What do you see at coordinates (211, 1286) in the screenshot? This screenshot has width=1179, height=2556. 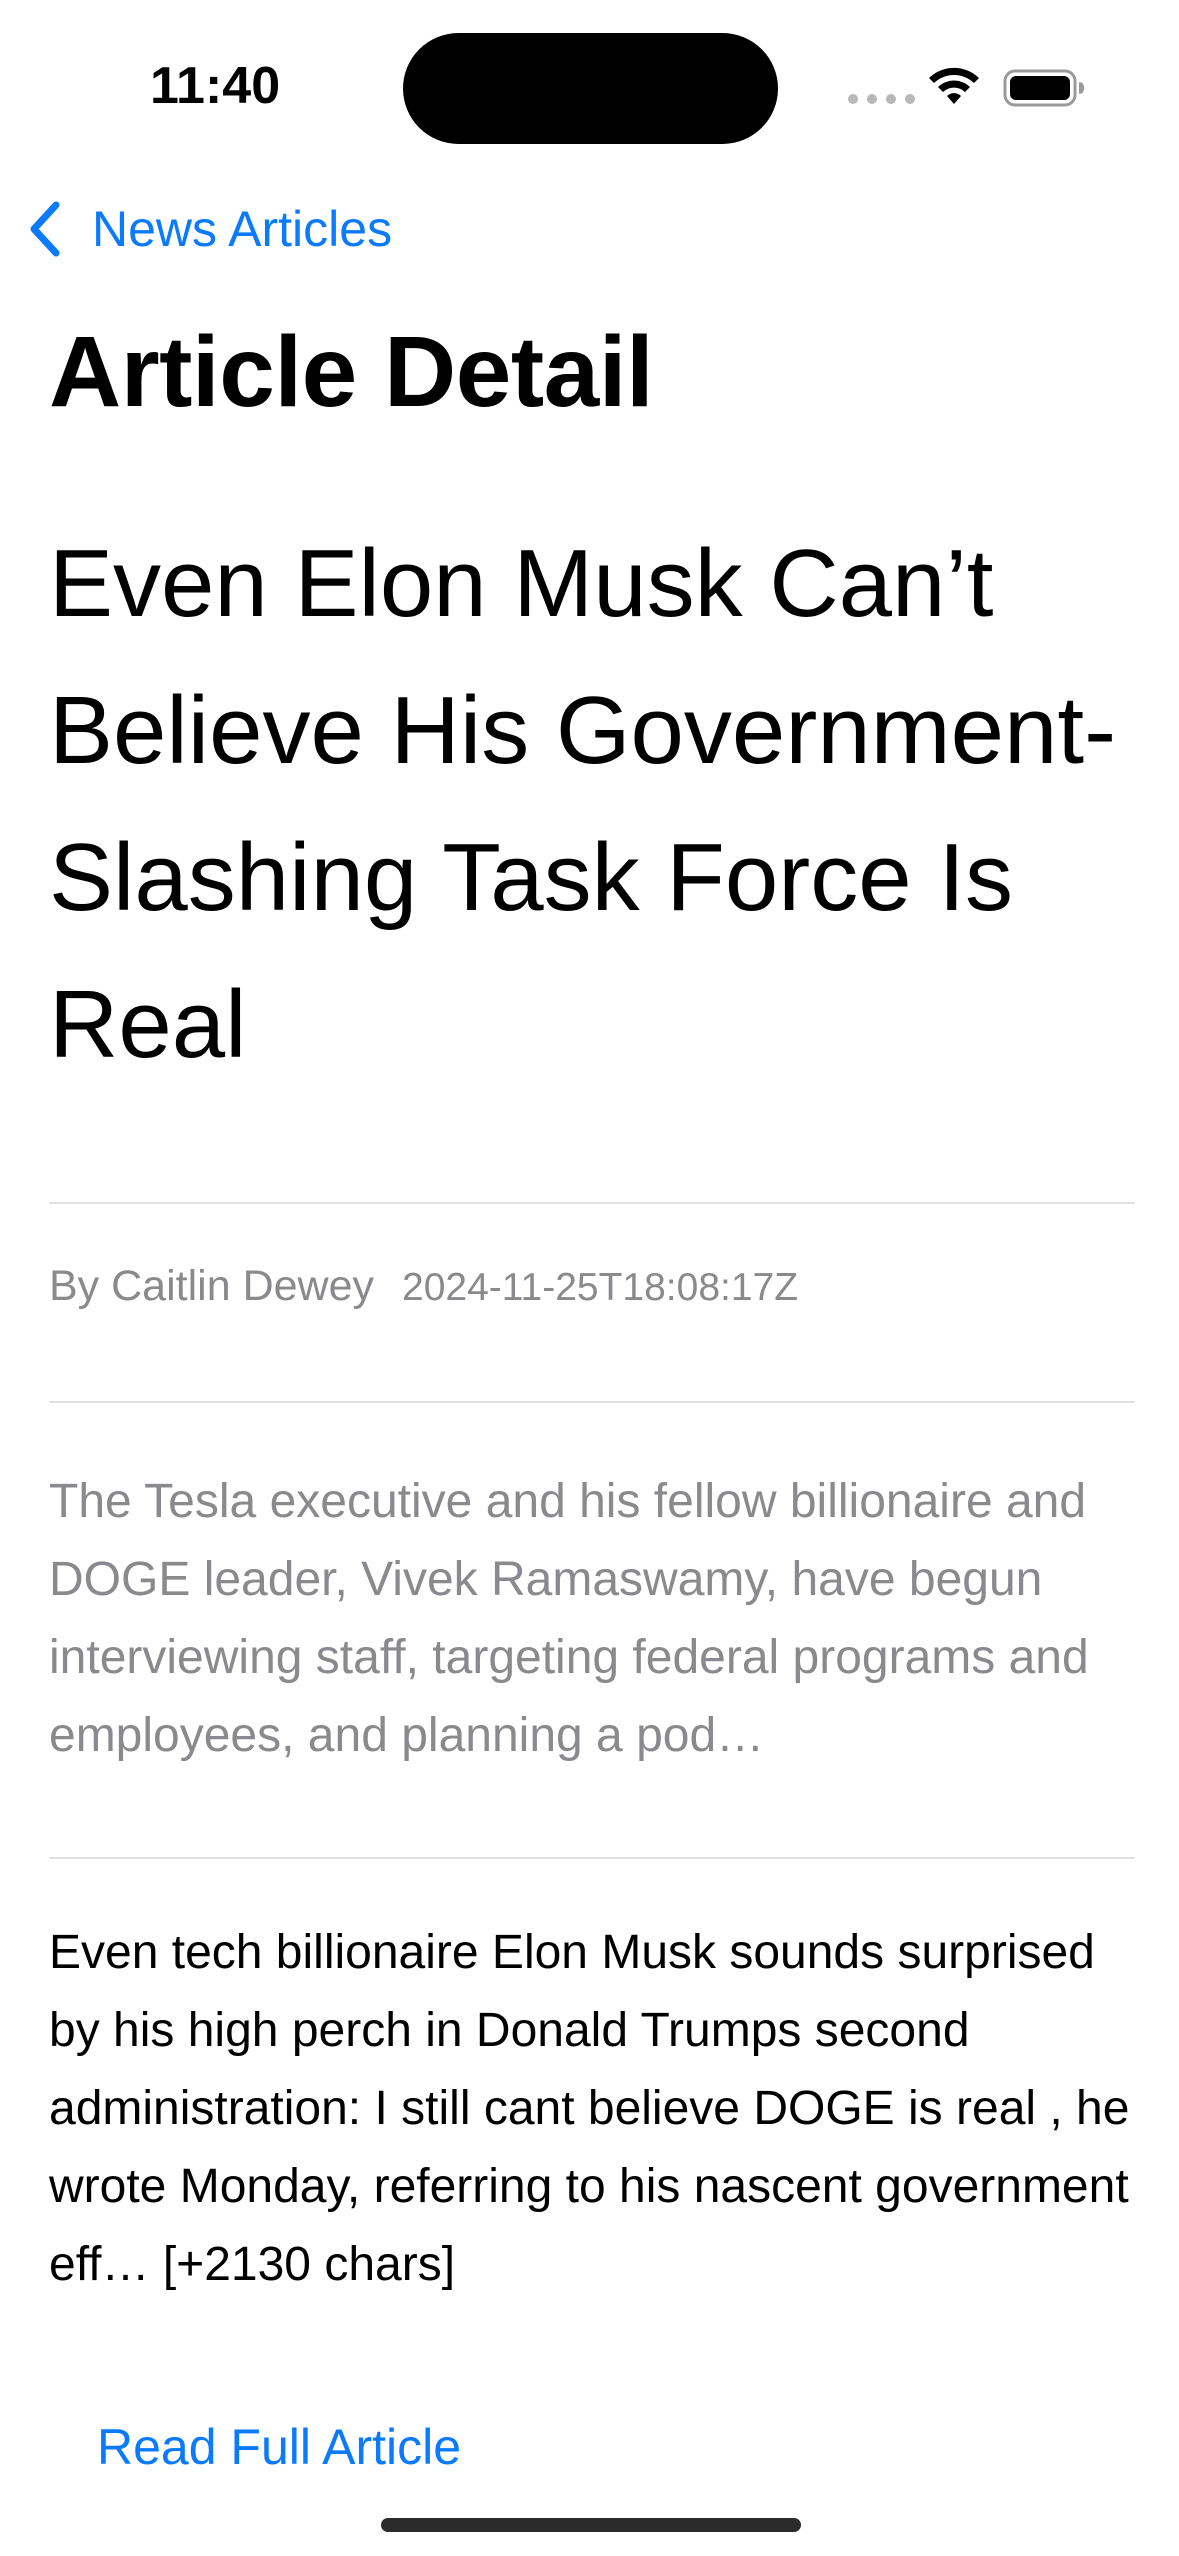 I see `article-author: By Caitlin Dewey` at bounding box center [211, 1286].